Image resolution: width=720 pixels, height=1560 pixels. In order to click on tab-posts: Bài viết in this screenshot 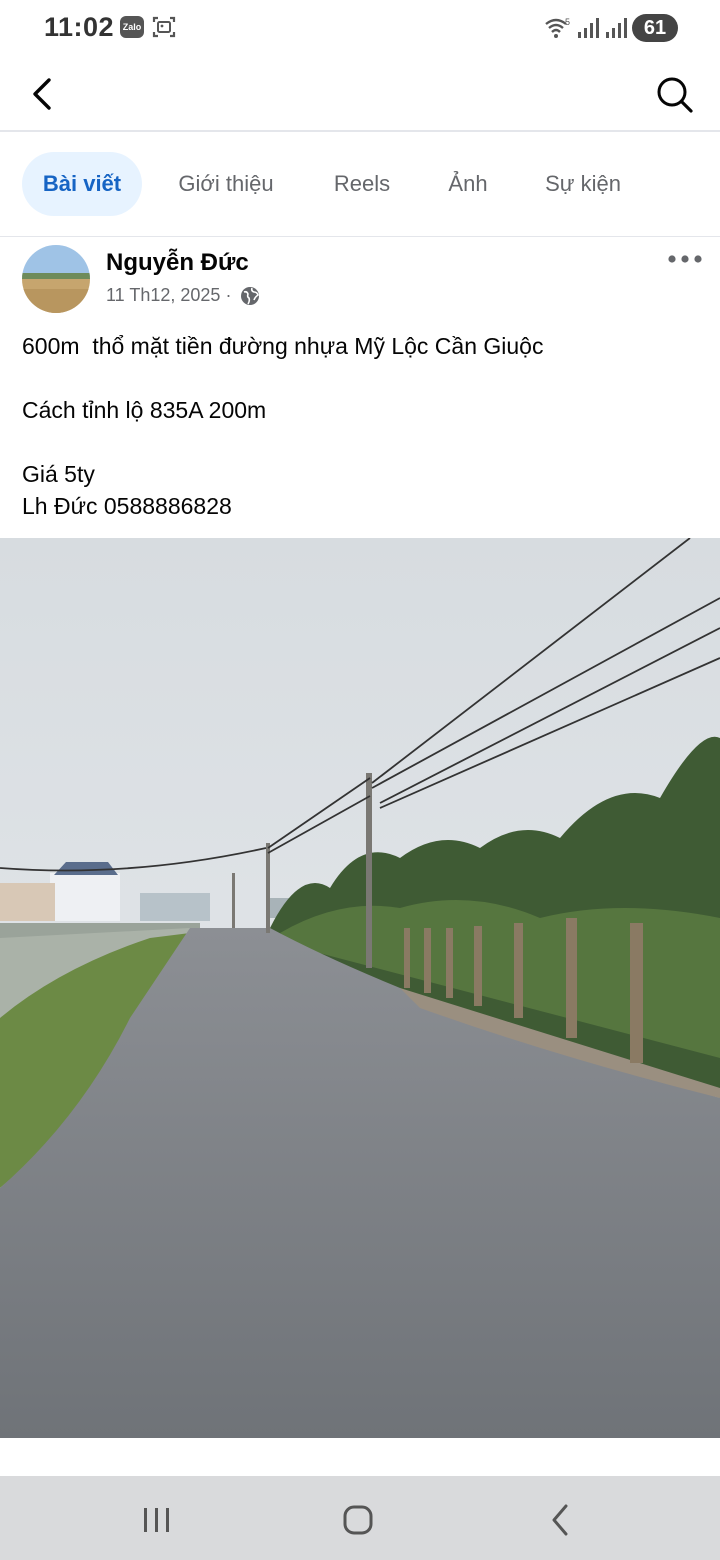, I will do `click(82, 184)`.